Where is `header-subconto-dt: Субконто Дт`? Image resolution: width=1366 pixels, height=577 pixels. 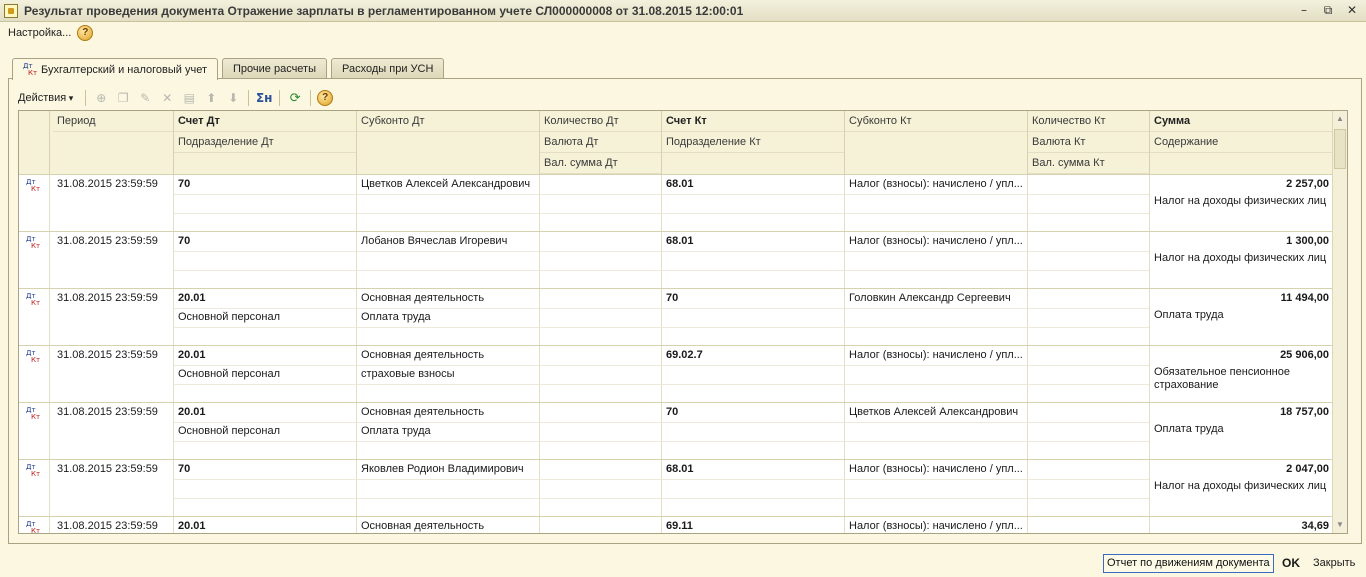 header-subconto-dt: Субконто Дт is located at coordinates (448, 121).